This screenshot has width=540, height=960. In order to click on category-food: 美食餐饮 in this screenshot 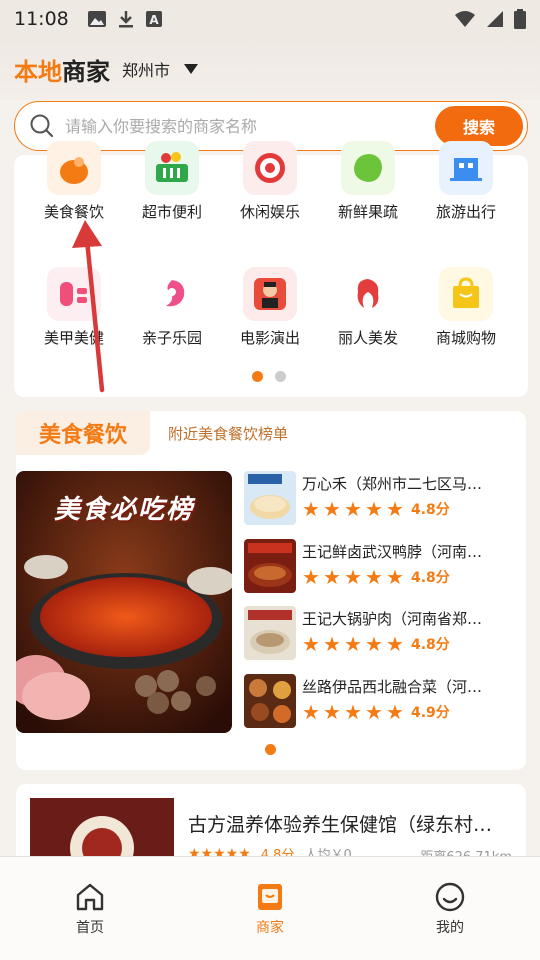, I will do `click(74, 181)`.